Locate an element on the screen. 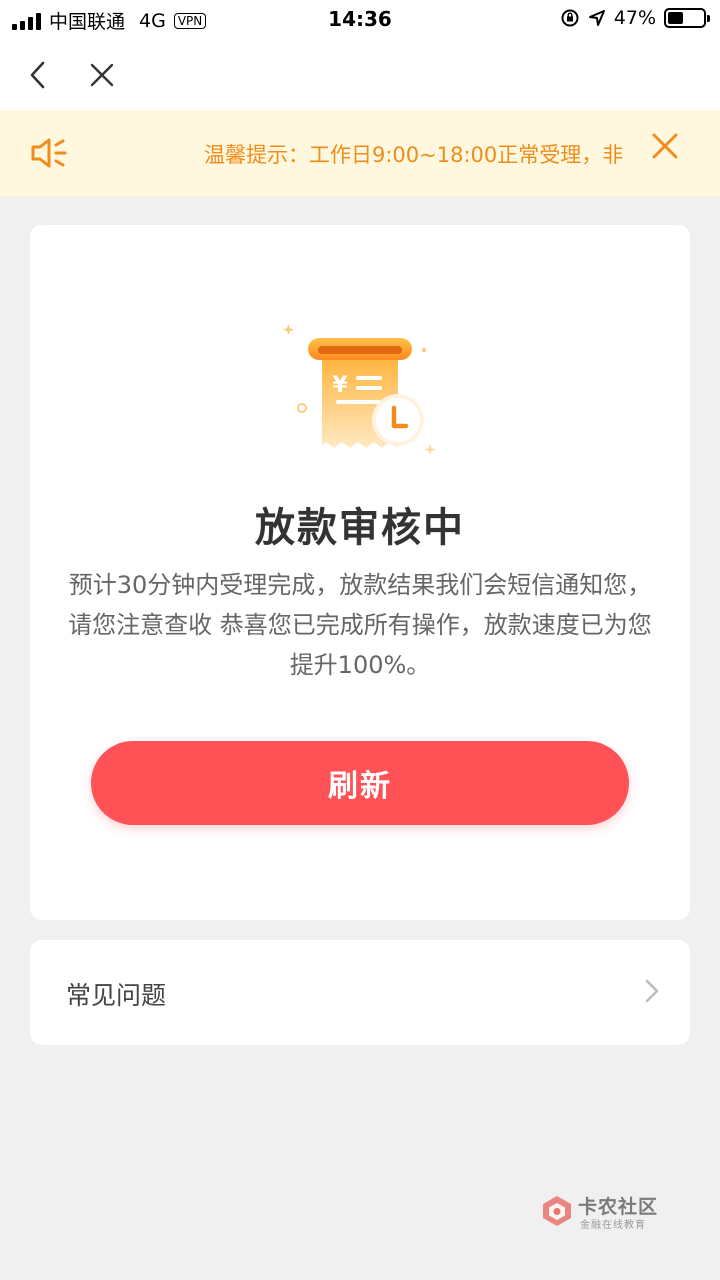  location-icon is located at coordinates (596, 18).